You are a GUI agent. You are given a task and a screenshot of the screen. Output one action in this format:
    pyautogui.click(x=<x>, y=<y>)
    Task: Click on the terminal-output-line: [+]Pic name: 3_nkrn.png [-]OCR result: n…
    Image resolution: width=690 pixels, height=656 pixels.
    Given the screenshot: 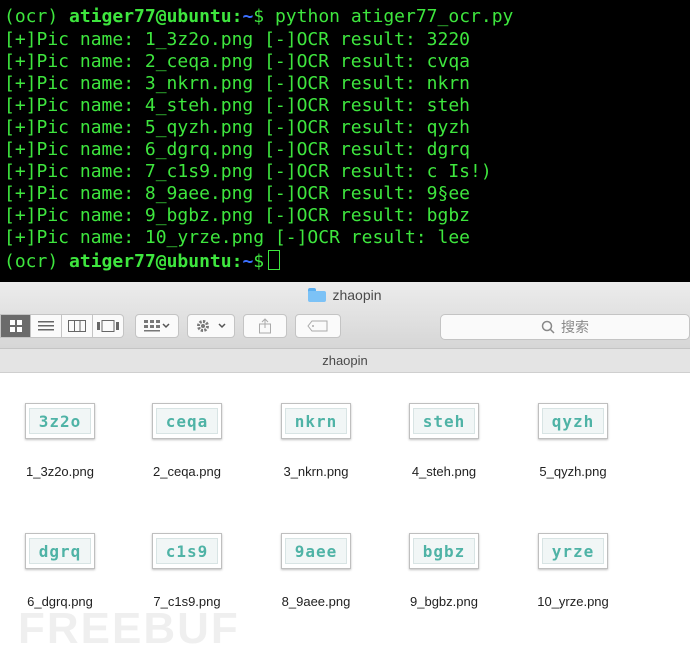 What is the action you would take?
    pyautogui.click(x=237, y=83)
    